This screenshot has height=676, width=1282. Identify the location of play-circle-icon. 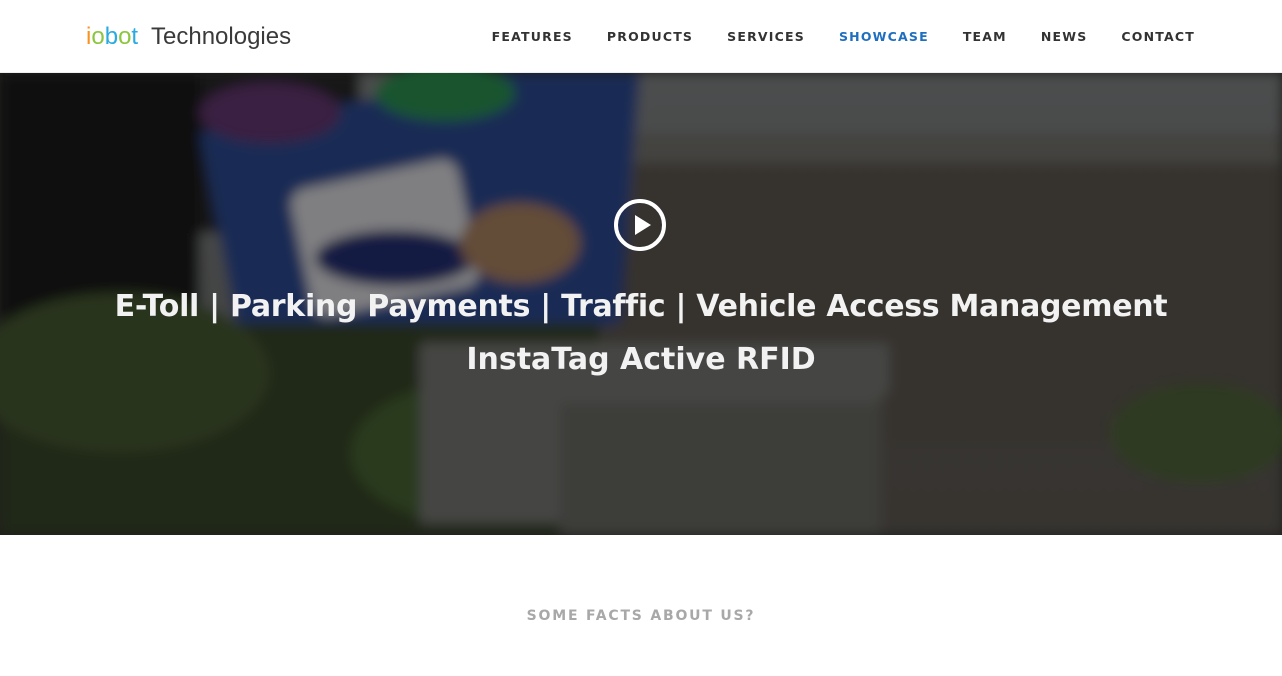
(640, 225).